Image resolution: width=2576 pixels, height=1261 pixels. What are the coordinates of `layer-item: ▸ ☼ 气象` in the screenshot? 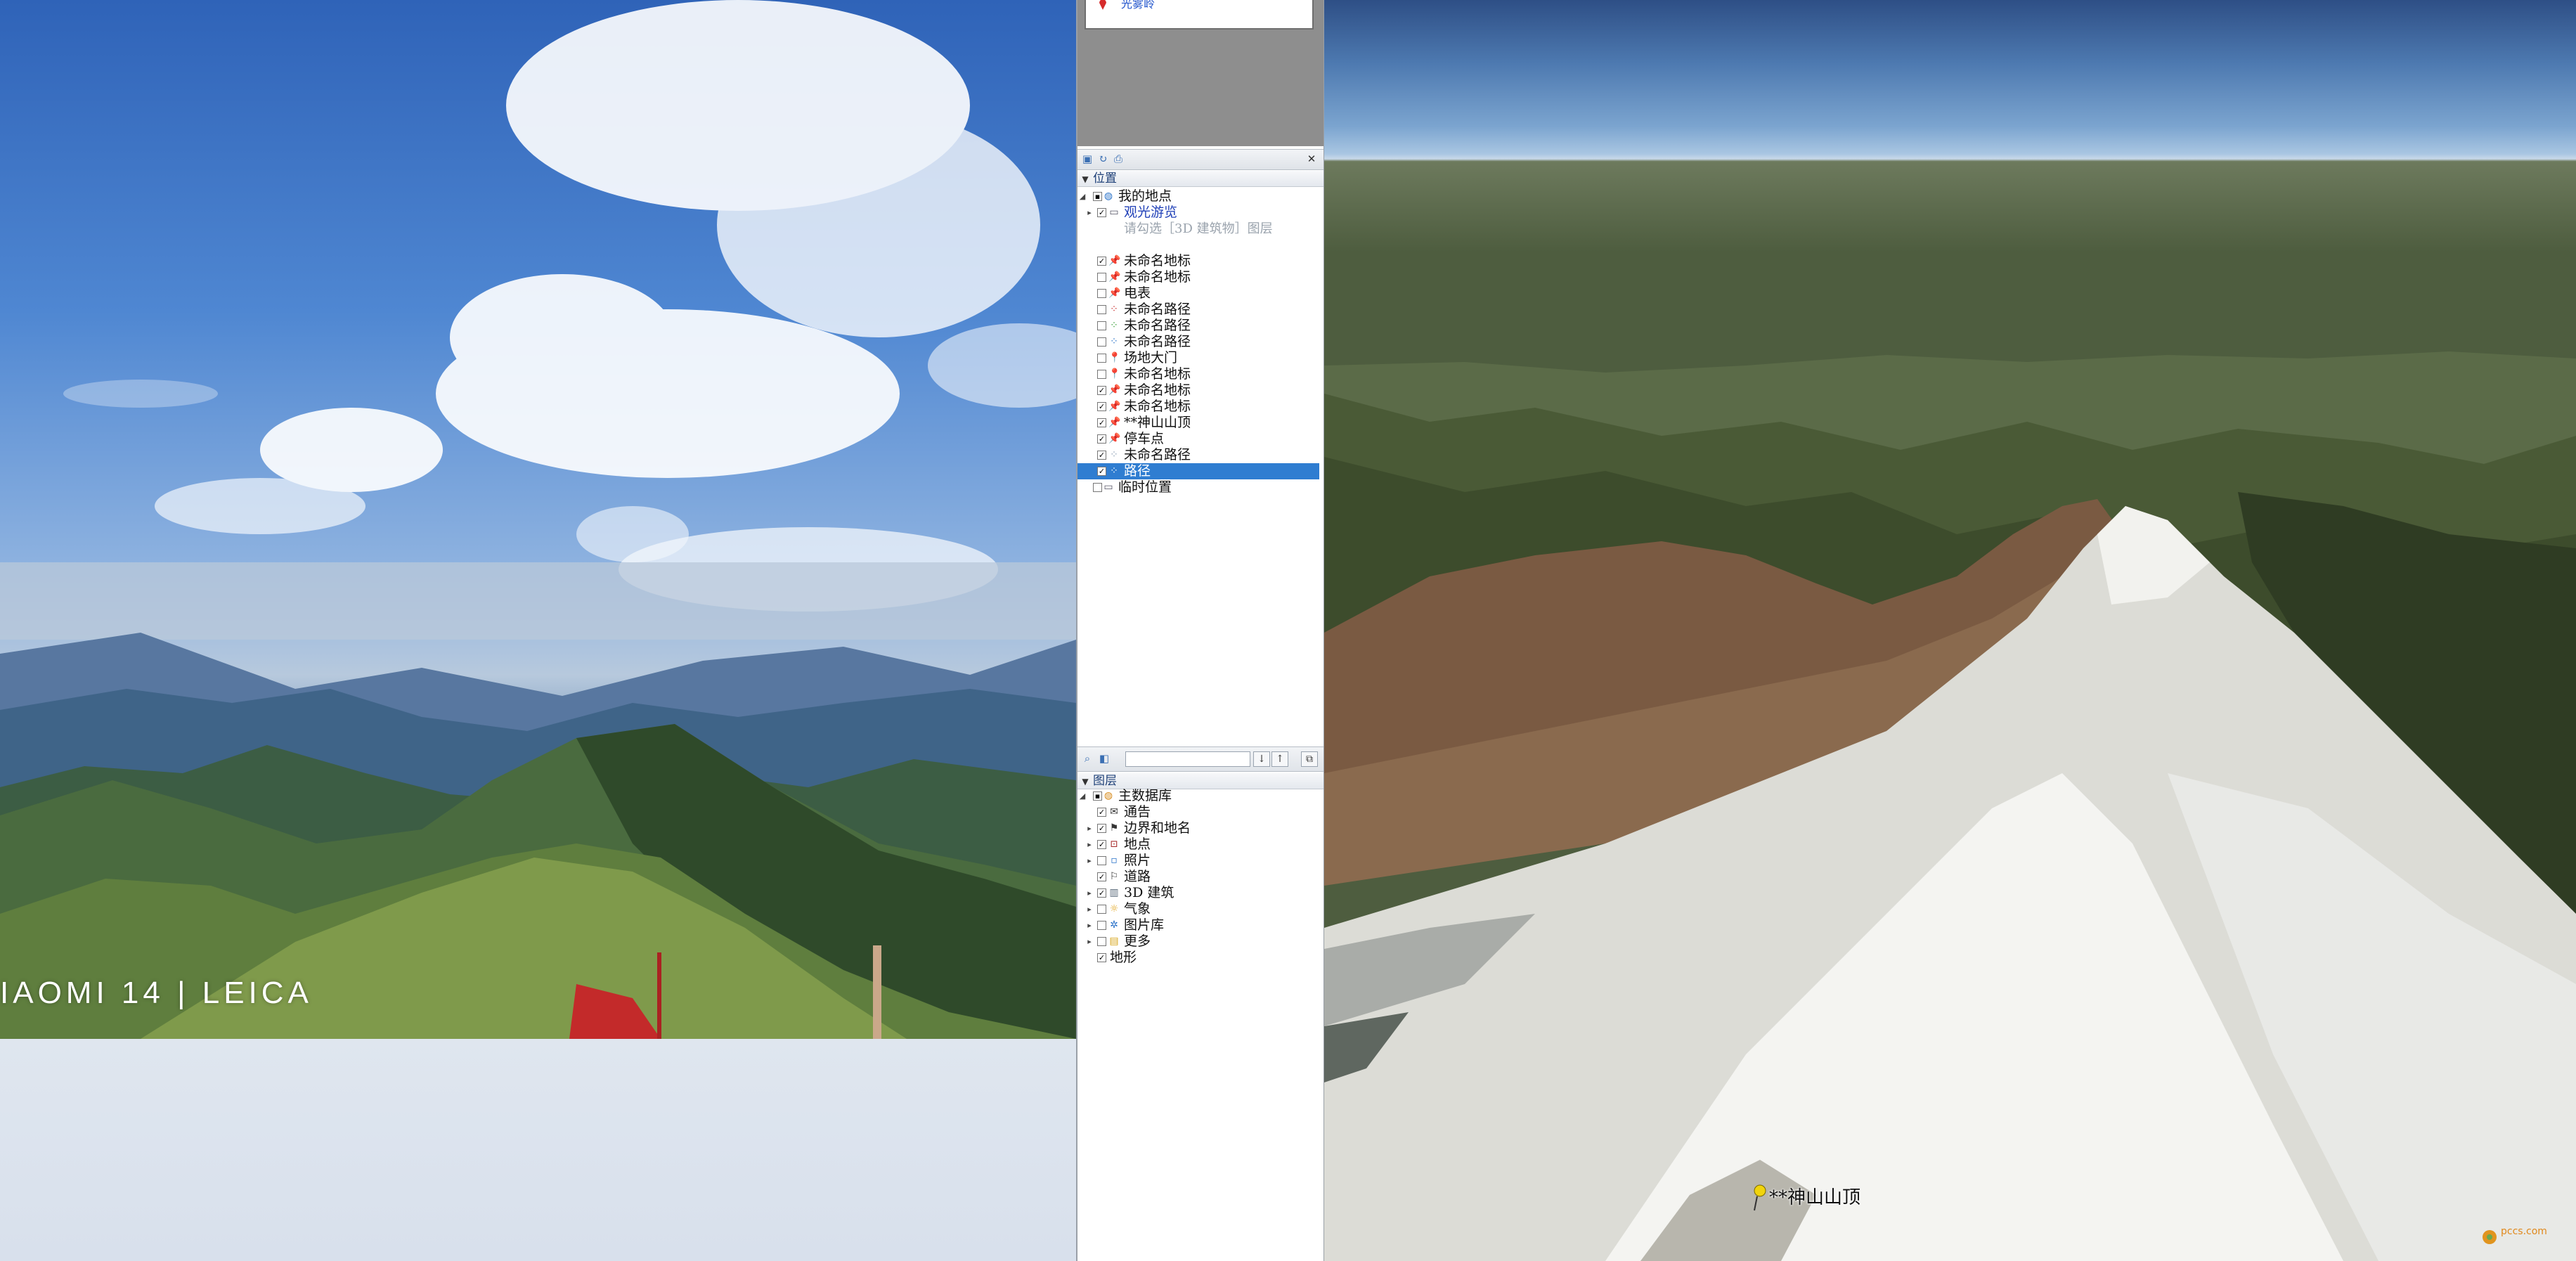 It's located at (1198, 909).